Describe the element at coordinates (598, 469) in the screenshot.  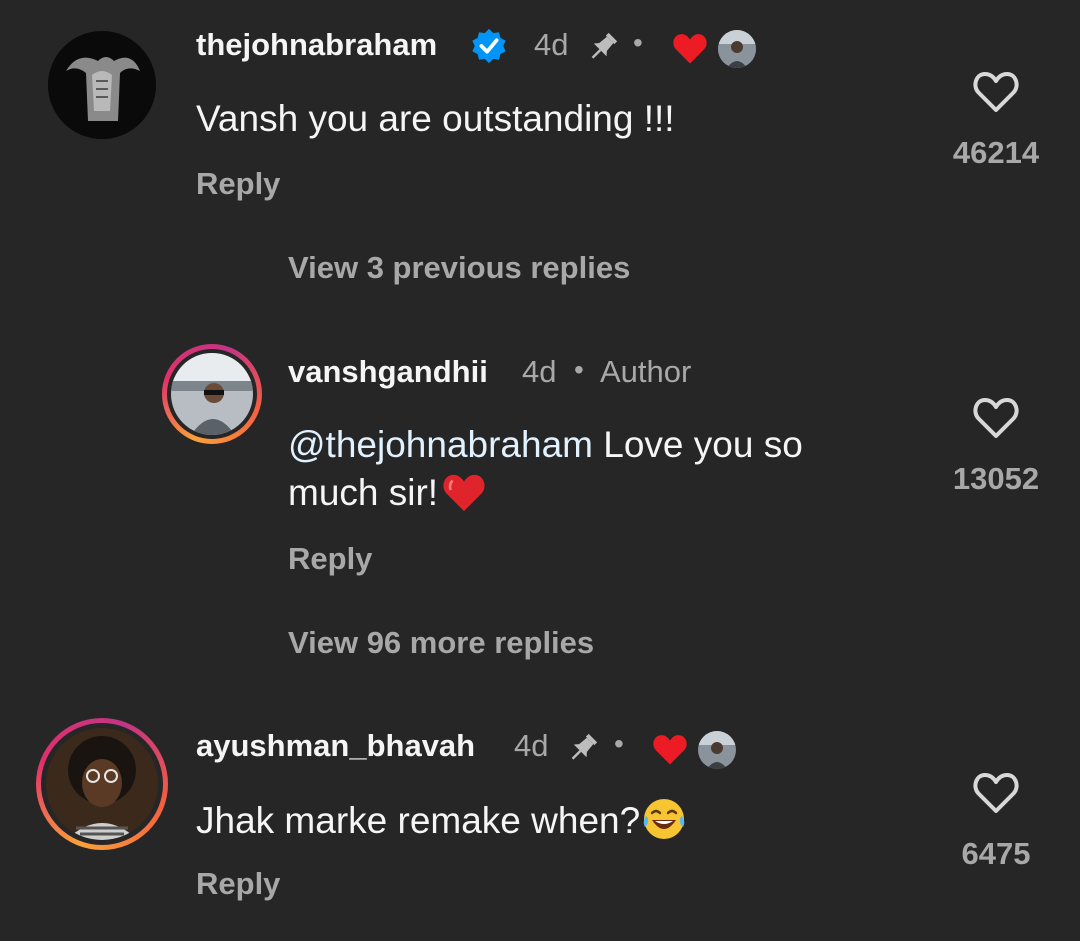
I see `comment-text: @thejohnabraham Love you so much sir!` at that location.